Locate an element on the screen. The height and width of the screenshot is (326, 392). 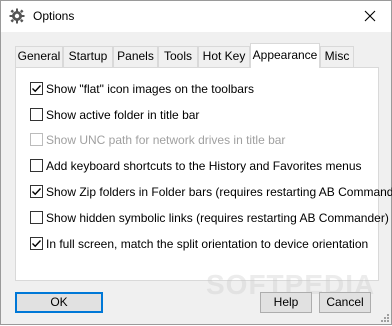
window-title: Options is located at coordinates (54, 16).